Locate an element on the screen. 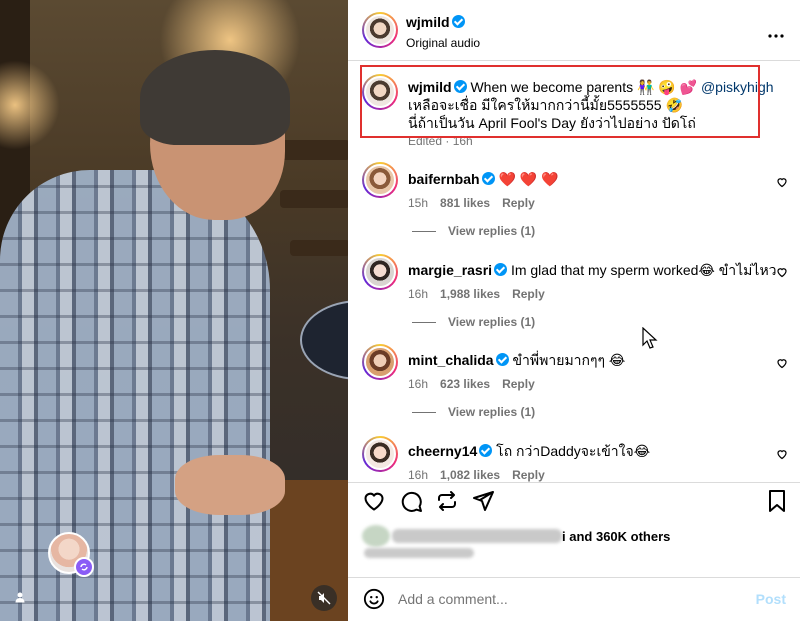  comment-text: ❤️ ❤️ ❤️ is located at coordinates (528, 179).